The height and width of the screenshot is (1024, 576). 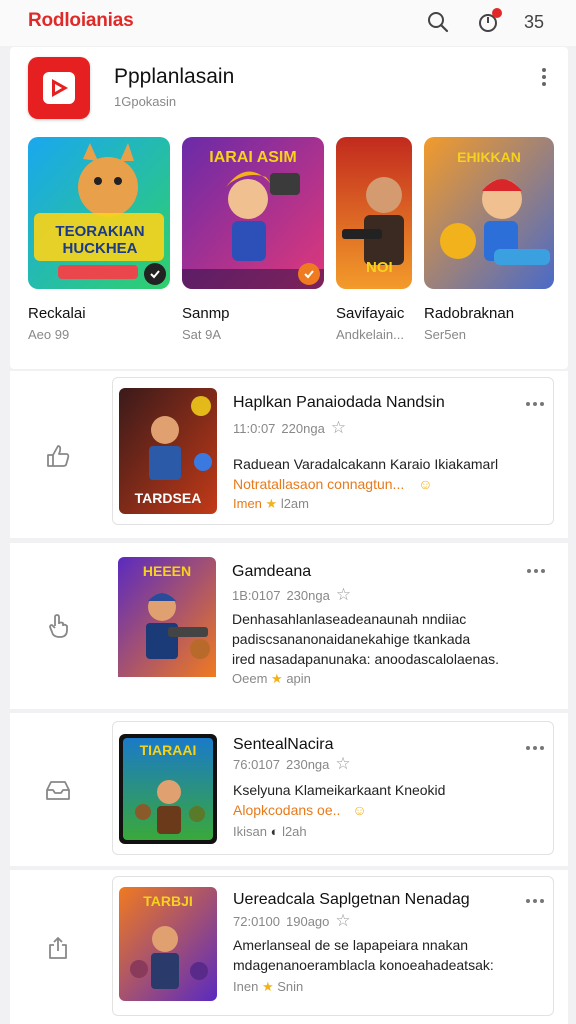 I want to click on inbox-icon, so click(x=58, y=790).